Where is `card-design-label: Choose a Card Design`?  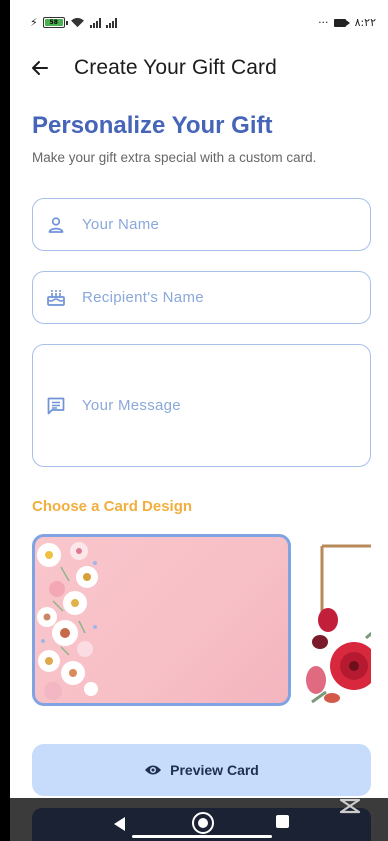
card-design-label: Choose a Card Design is located at coordinates (112, 506).